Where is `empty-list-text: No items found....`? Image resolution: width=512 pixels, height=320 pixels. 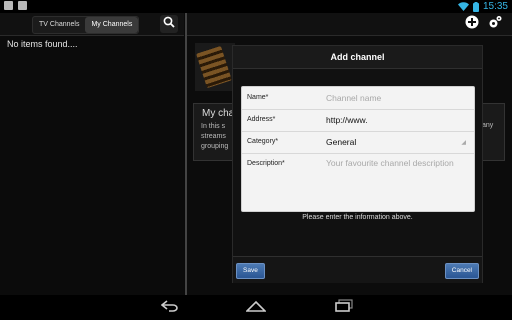 empty-list-text: No items found.... is located at coordinates (42, 44).